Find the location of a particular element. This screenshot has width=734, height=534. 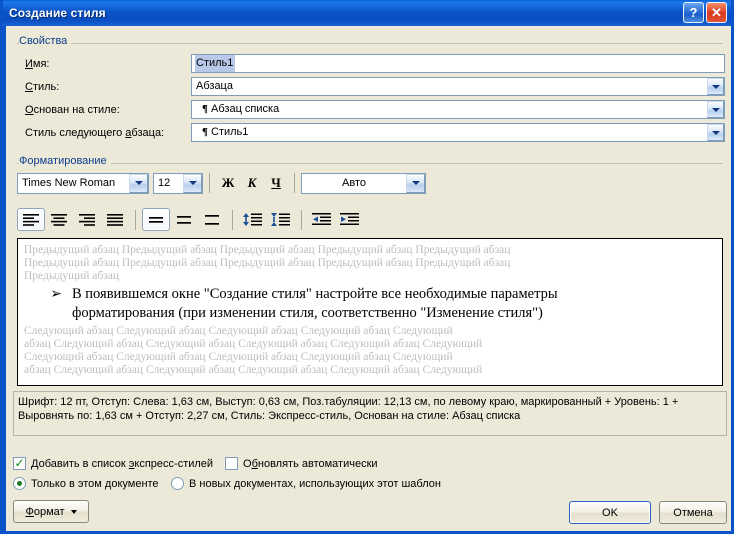

font-color-select: Авто is located at coordinates (363, 183).